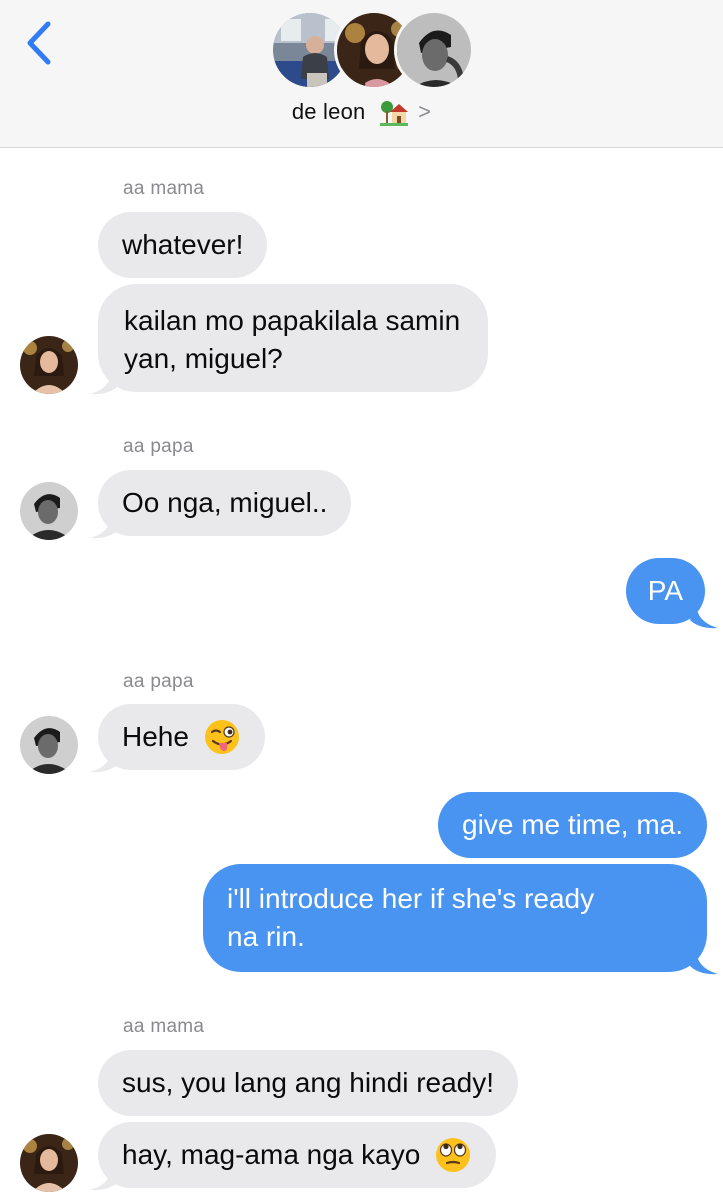 The image size is (723, 1200). I want to click on message-text: whatever!, so click(183, 244).